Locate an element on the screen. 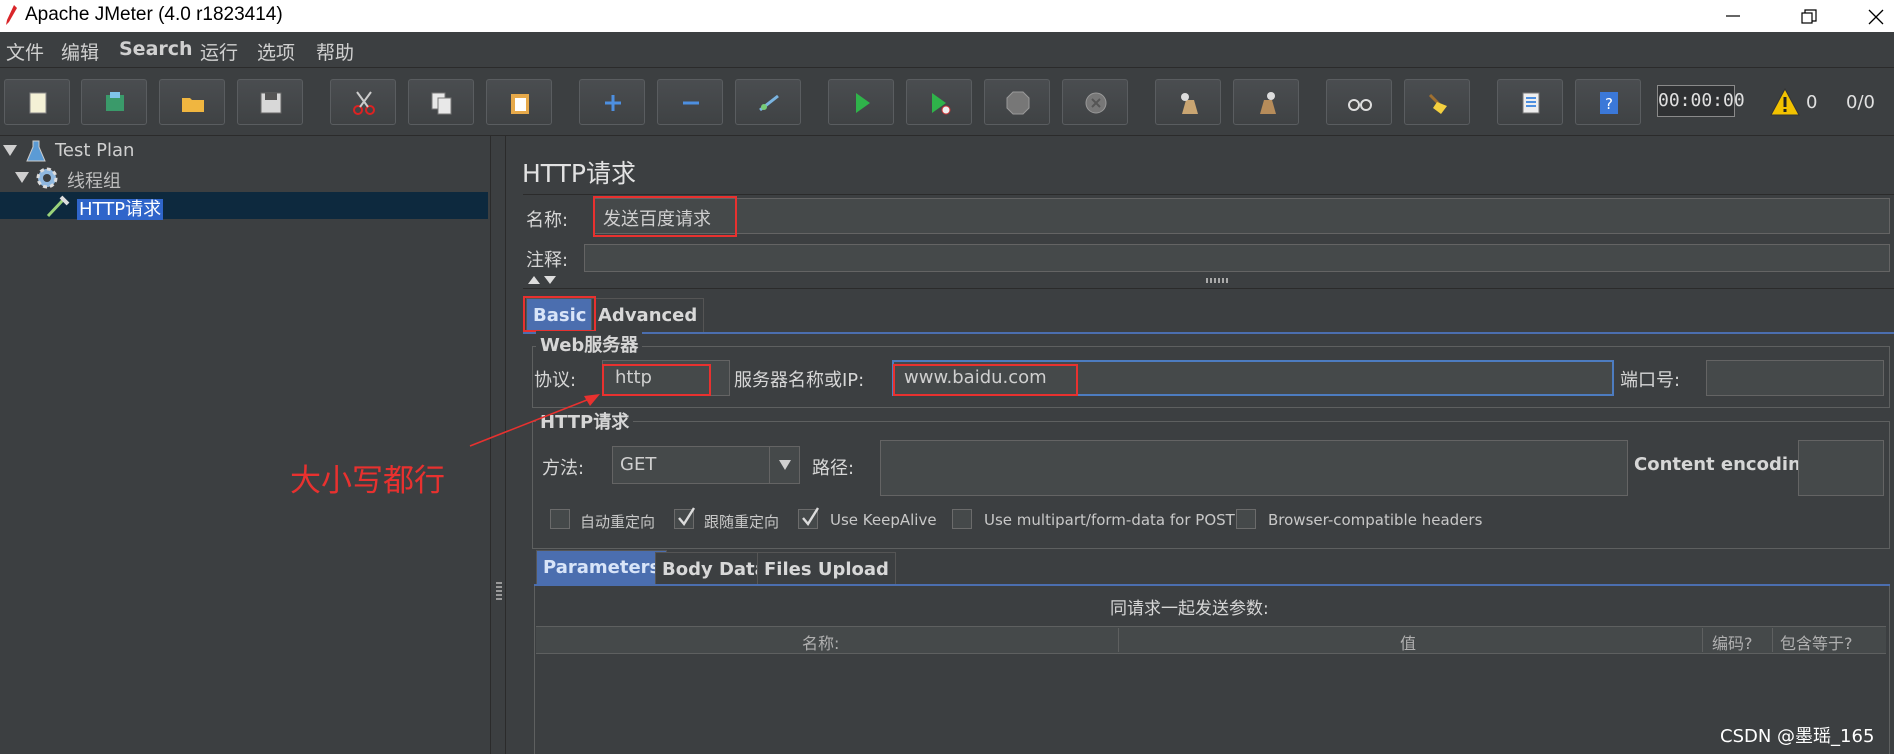 The height and width of the screenshot is (754, 1894). clear-icon is located at coordinates (1189, 103).